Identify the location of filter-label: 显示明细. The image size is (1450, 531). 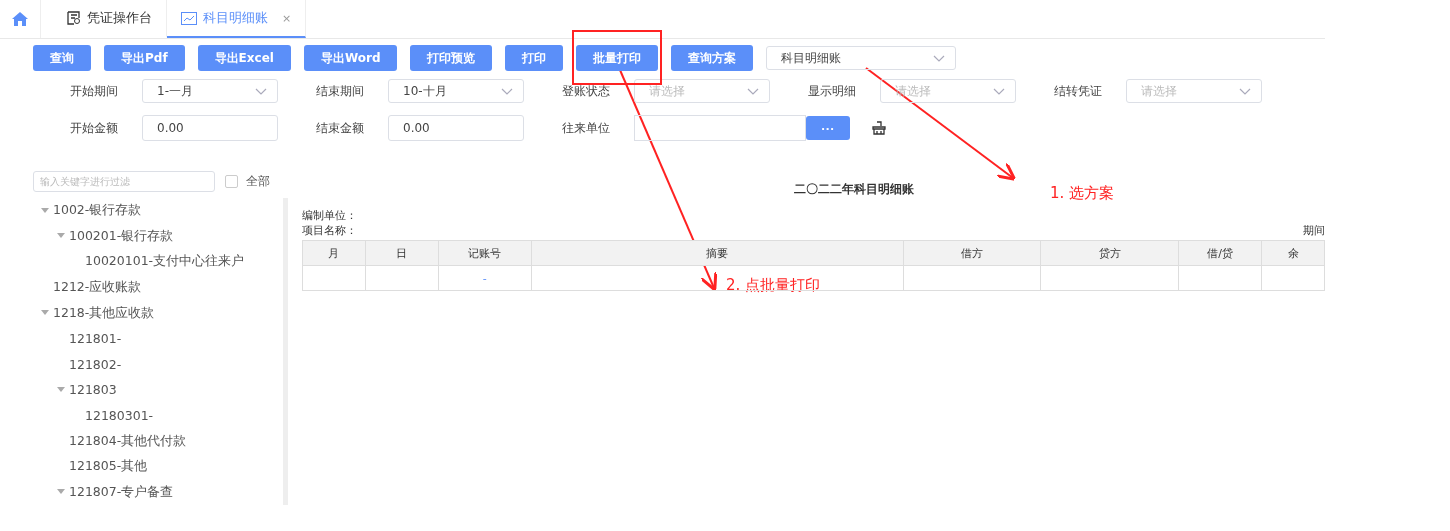
(832, 91).